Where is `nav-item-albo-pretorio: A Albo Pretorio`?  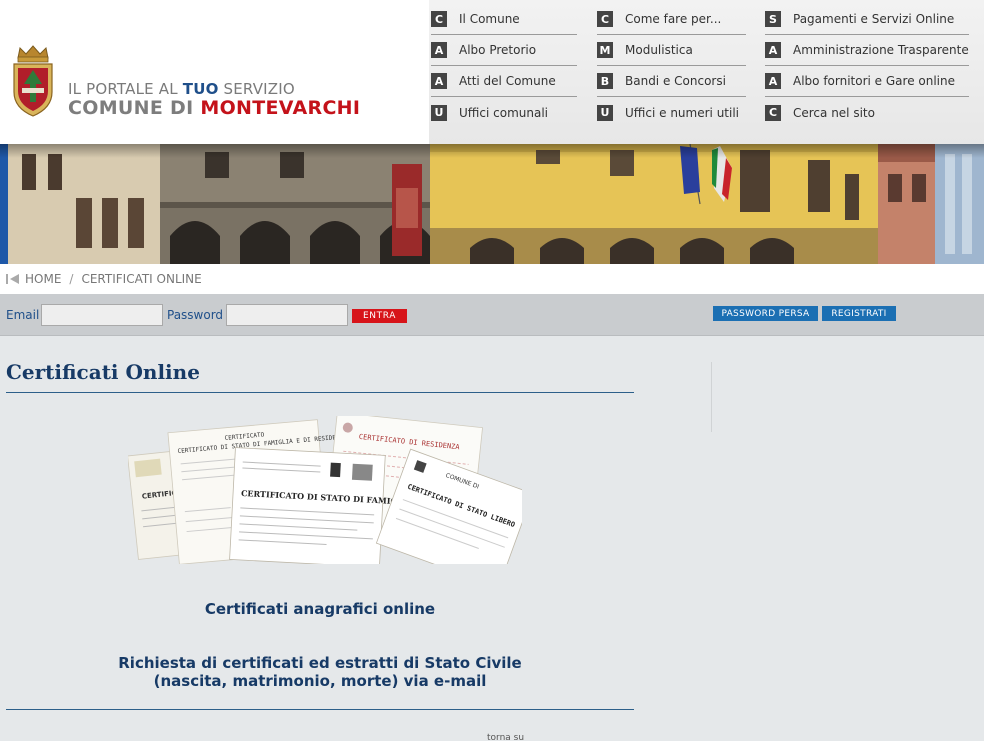
nav-item-albo-pretorio: A Albo Pretorio is located at coordinates (504, 50).